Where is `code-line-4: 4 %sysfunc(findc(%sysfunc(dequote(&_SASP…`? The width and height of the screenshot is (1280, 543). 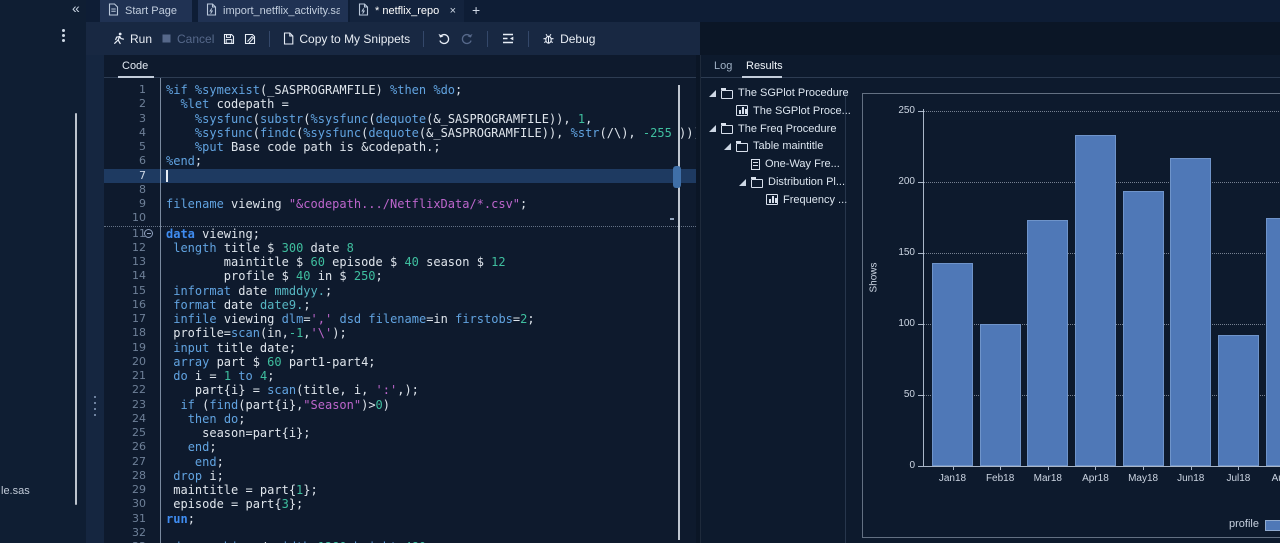
code-line-4: 4 %sysfunc(findc(%sysfunc(dequote(&_SASP… is located at coordinates (400, 133).